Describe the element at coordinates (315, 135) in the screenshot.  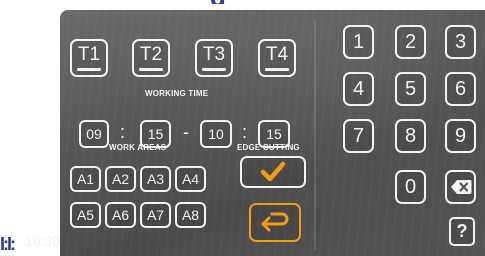
I see `panel-divider` at that location.